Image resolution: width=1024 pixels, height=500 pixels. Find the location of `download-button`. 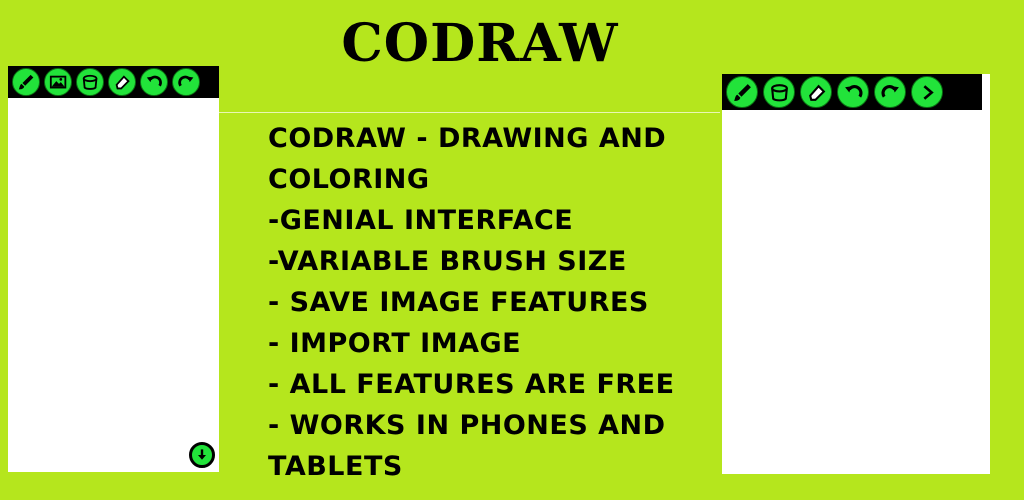

download-button is located at coordinates (202, 455).